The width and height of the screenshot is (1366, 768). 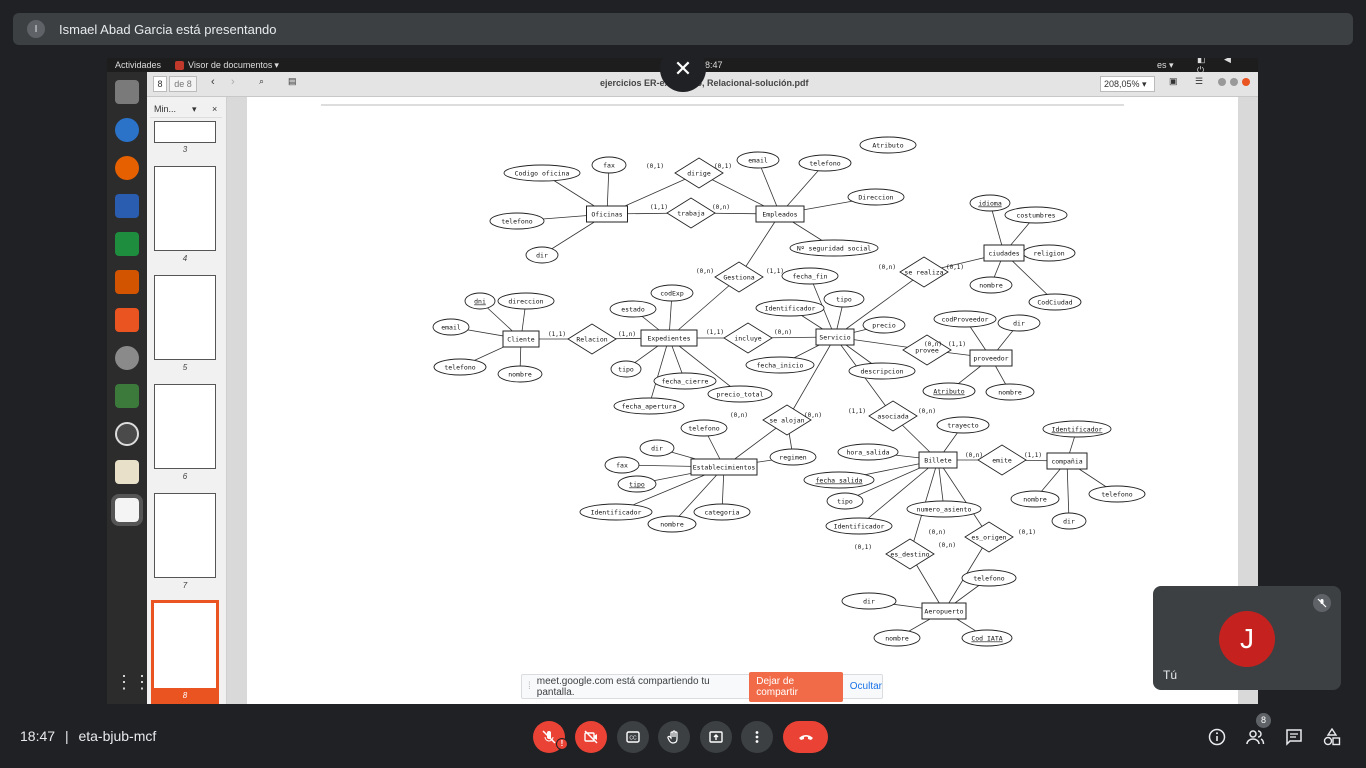 I want to click on more-options-button, so click(x=757, y=737).